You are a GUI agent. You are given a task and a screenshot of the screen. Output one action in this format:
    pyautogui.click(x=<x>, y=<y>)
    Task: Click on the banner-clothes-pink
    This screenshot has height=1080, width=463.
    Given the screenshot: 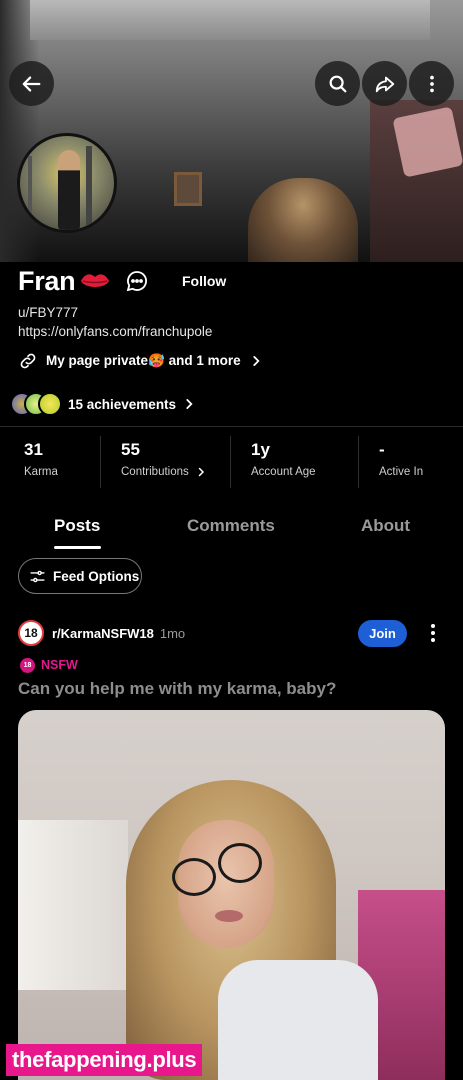 What is the action you would take?
    pyautogui.click(x=427, y=142)
    